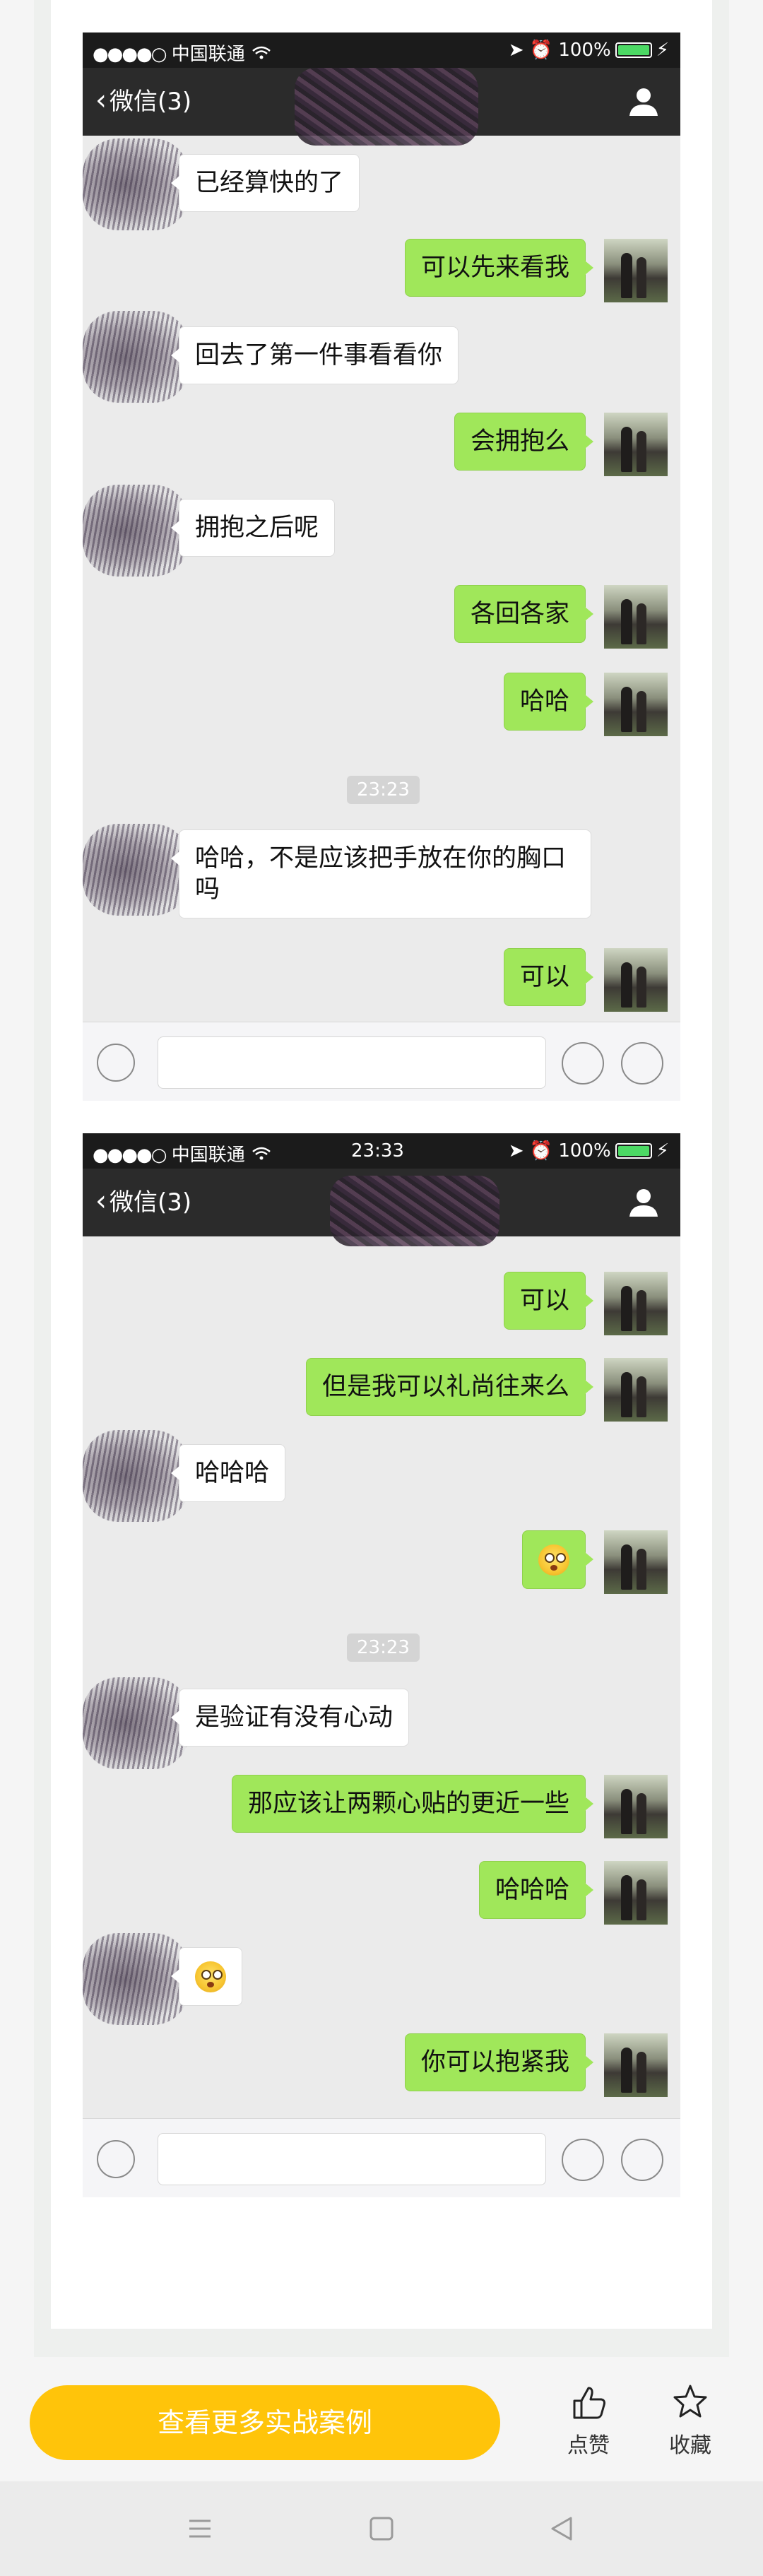  Describe the element at coordinates (381, 50) in the screenshot. I see `status-bar: ●●●●○ 中国联通 ➤ ⏰ 100% ⚡` at that location.